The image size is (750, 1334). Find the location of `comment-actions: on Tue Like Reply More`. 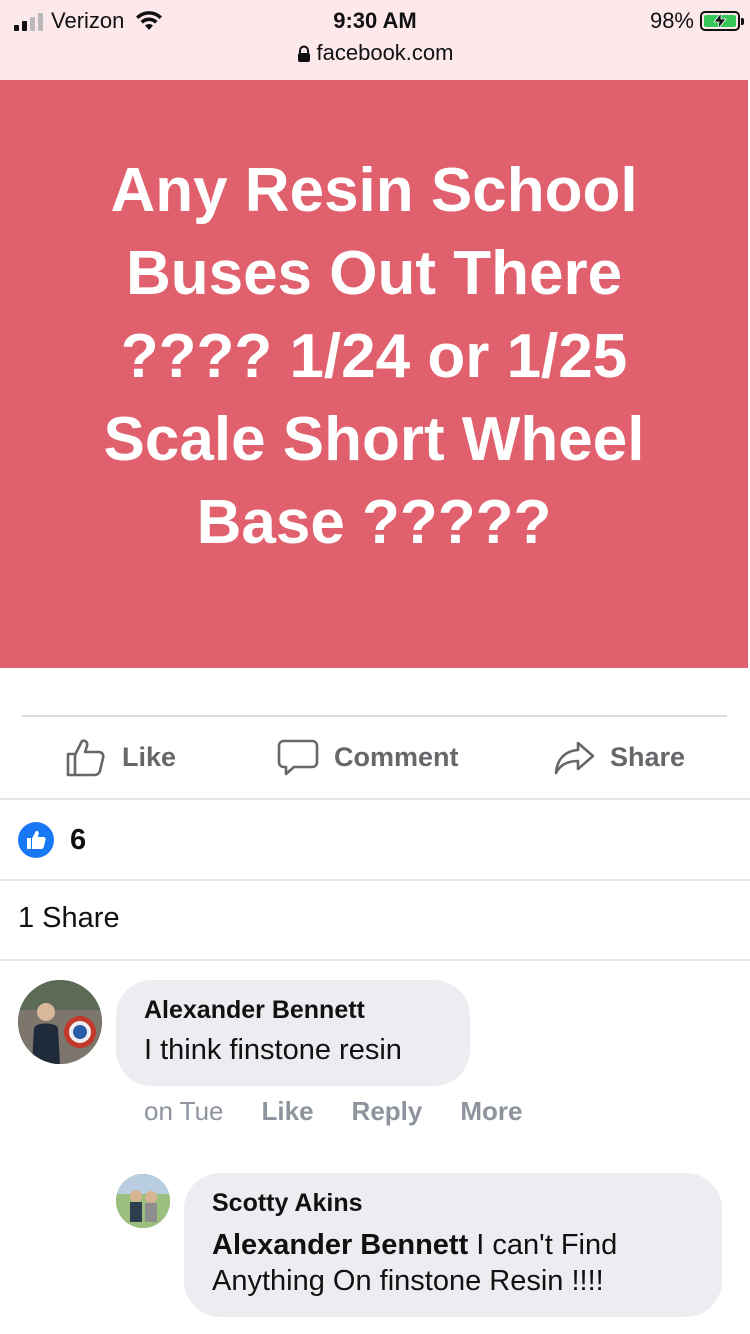

comment-actions: on Tue Like Reply More is located at coordinates (333, 1111).